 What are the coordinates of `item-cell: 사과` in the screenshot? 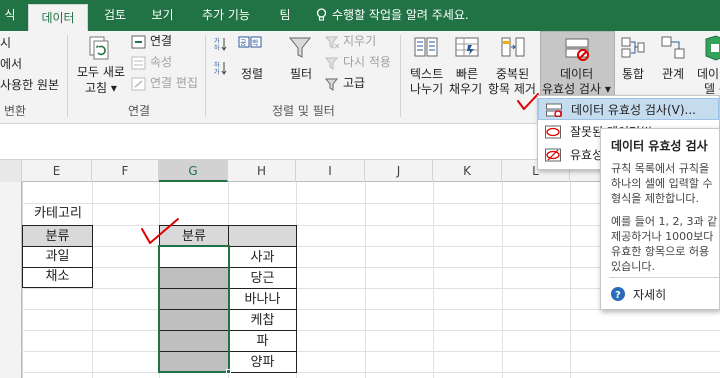 It's located at (262, 257).